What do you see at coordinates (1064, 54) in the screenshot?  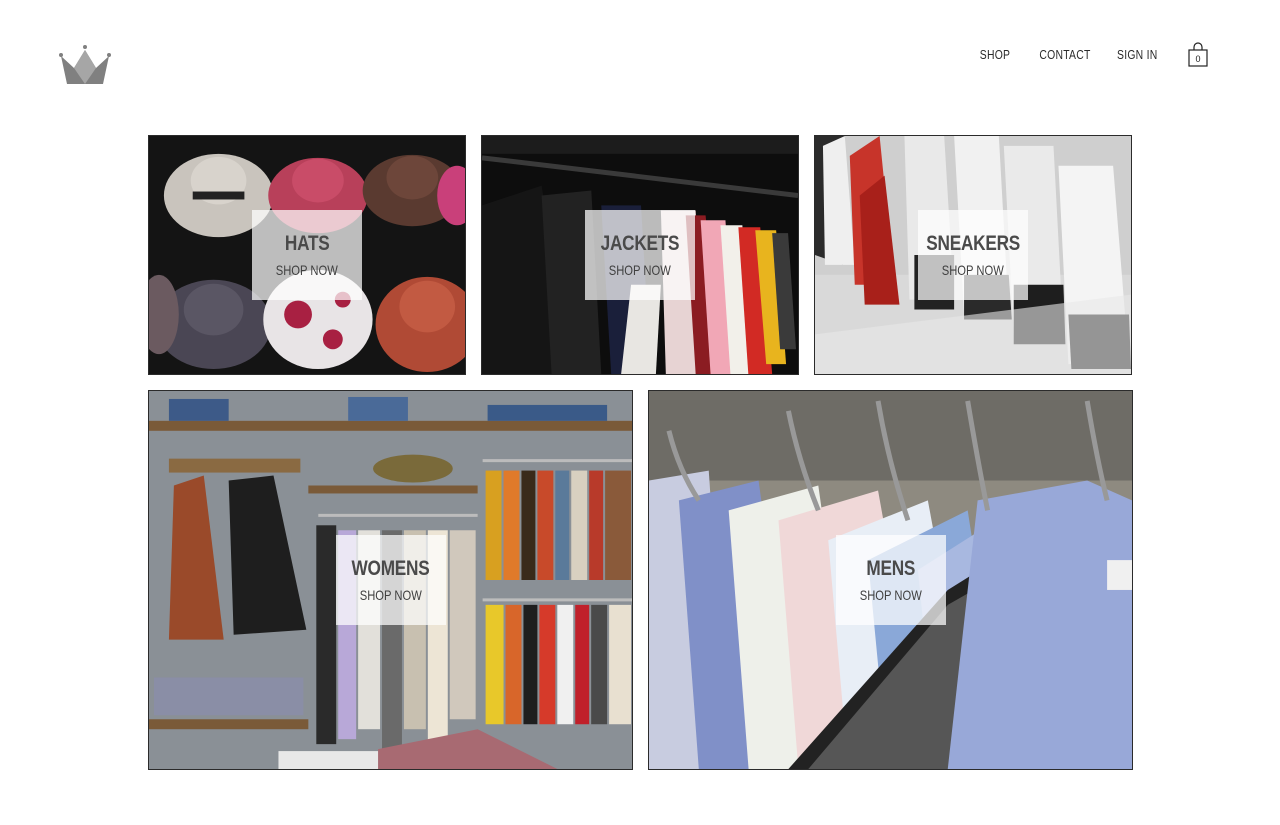 I see `nav-contact-link: CONTACT` at bounding box center [1064, 54].